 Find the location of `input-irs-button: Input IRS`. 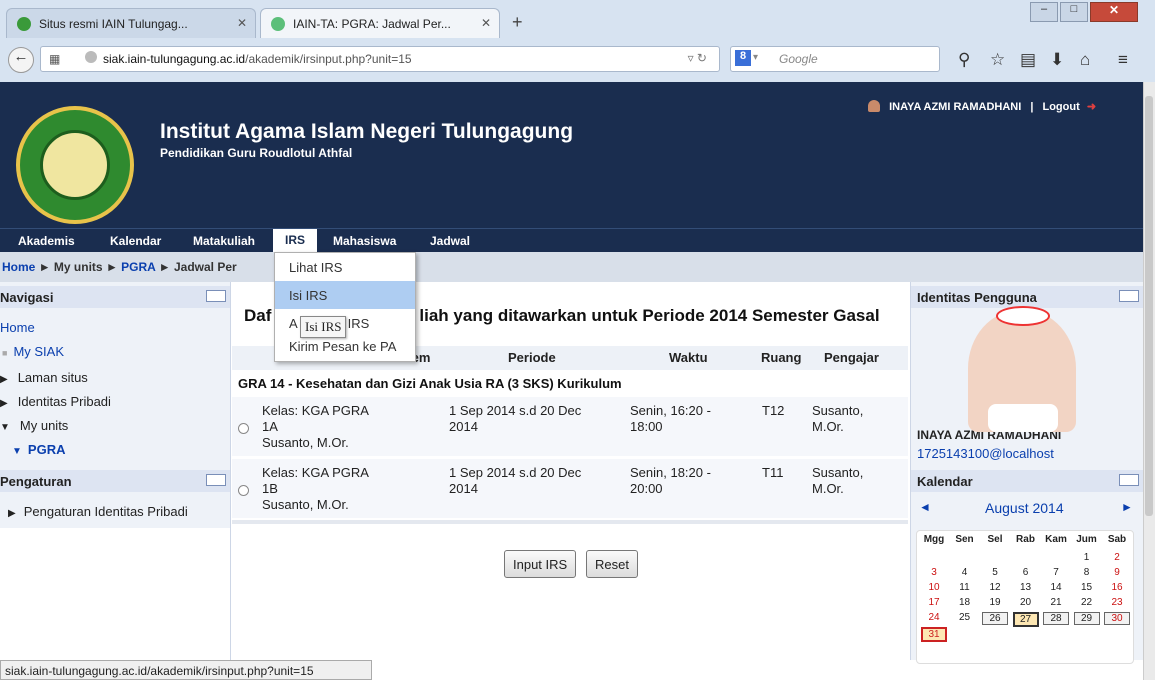

input-irs-button: Input IRS is located at coordinates (540, 564).